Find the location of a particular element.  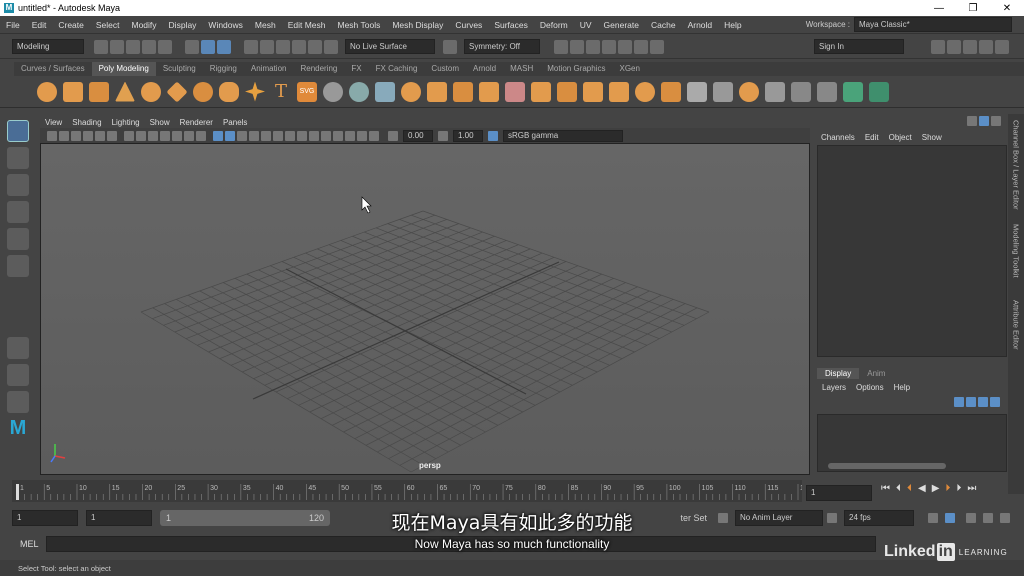

layers-menu: Layers is located at coordinates (834, 387).